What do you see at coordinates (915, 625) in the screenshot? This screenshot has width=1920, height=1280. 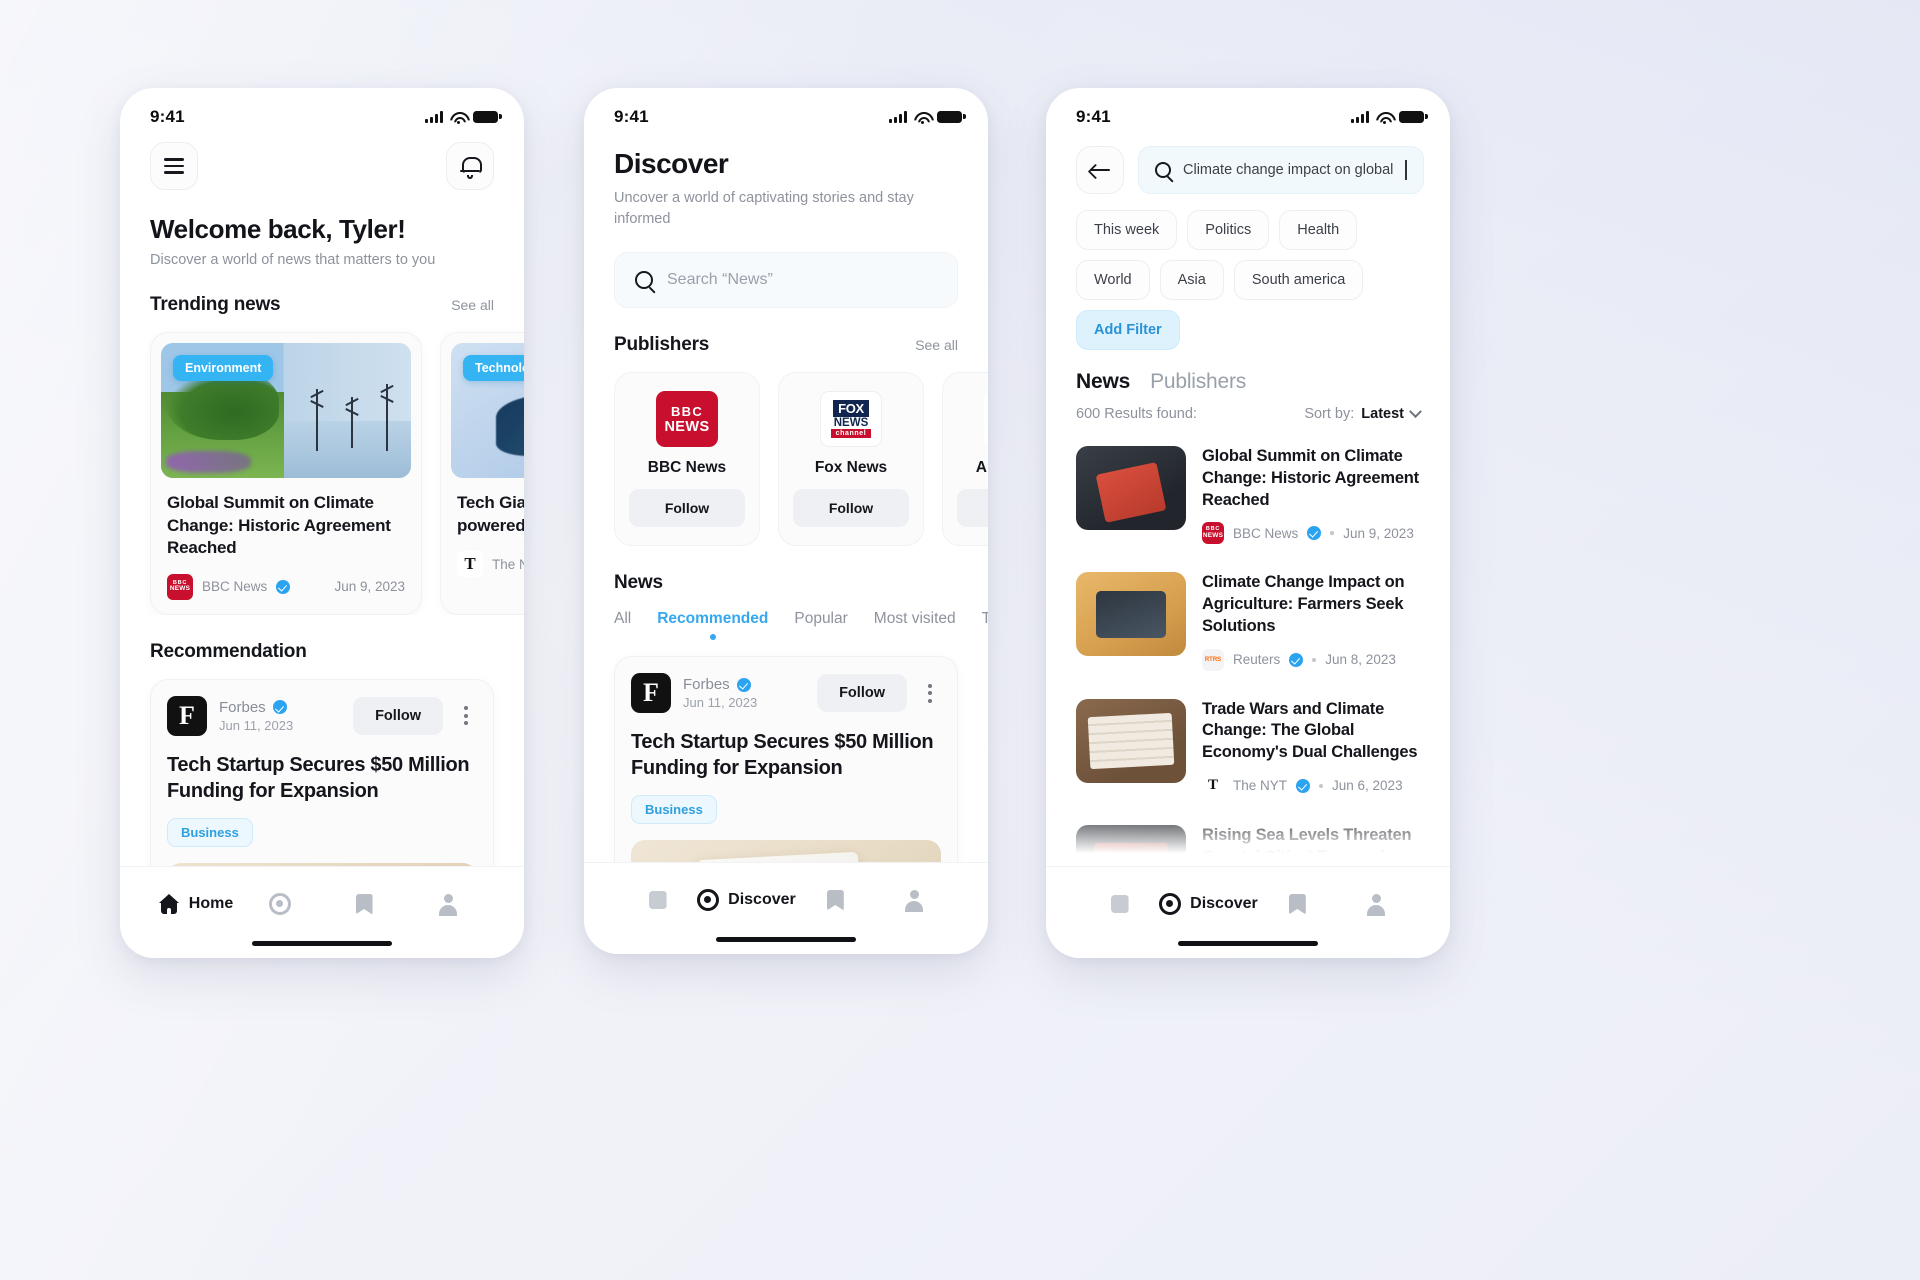 I see `tab-most-visited: Most visited` at bounding box center [915, 625].